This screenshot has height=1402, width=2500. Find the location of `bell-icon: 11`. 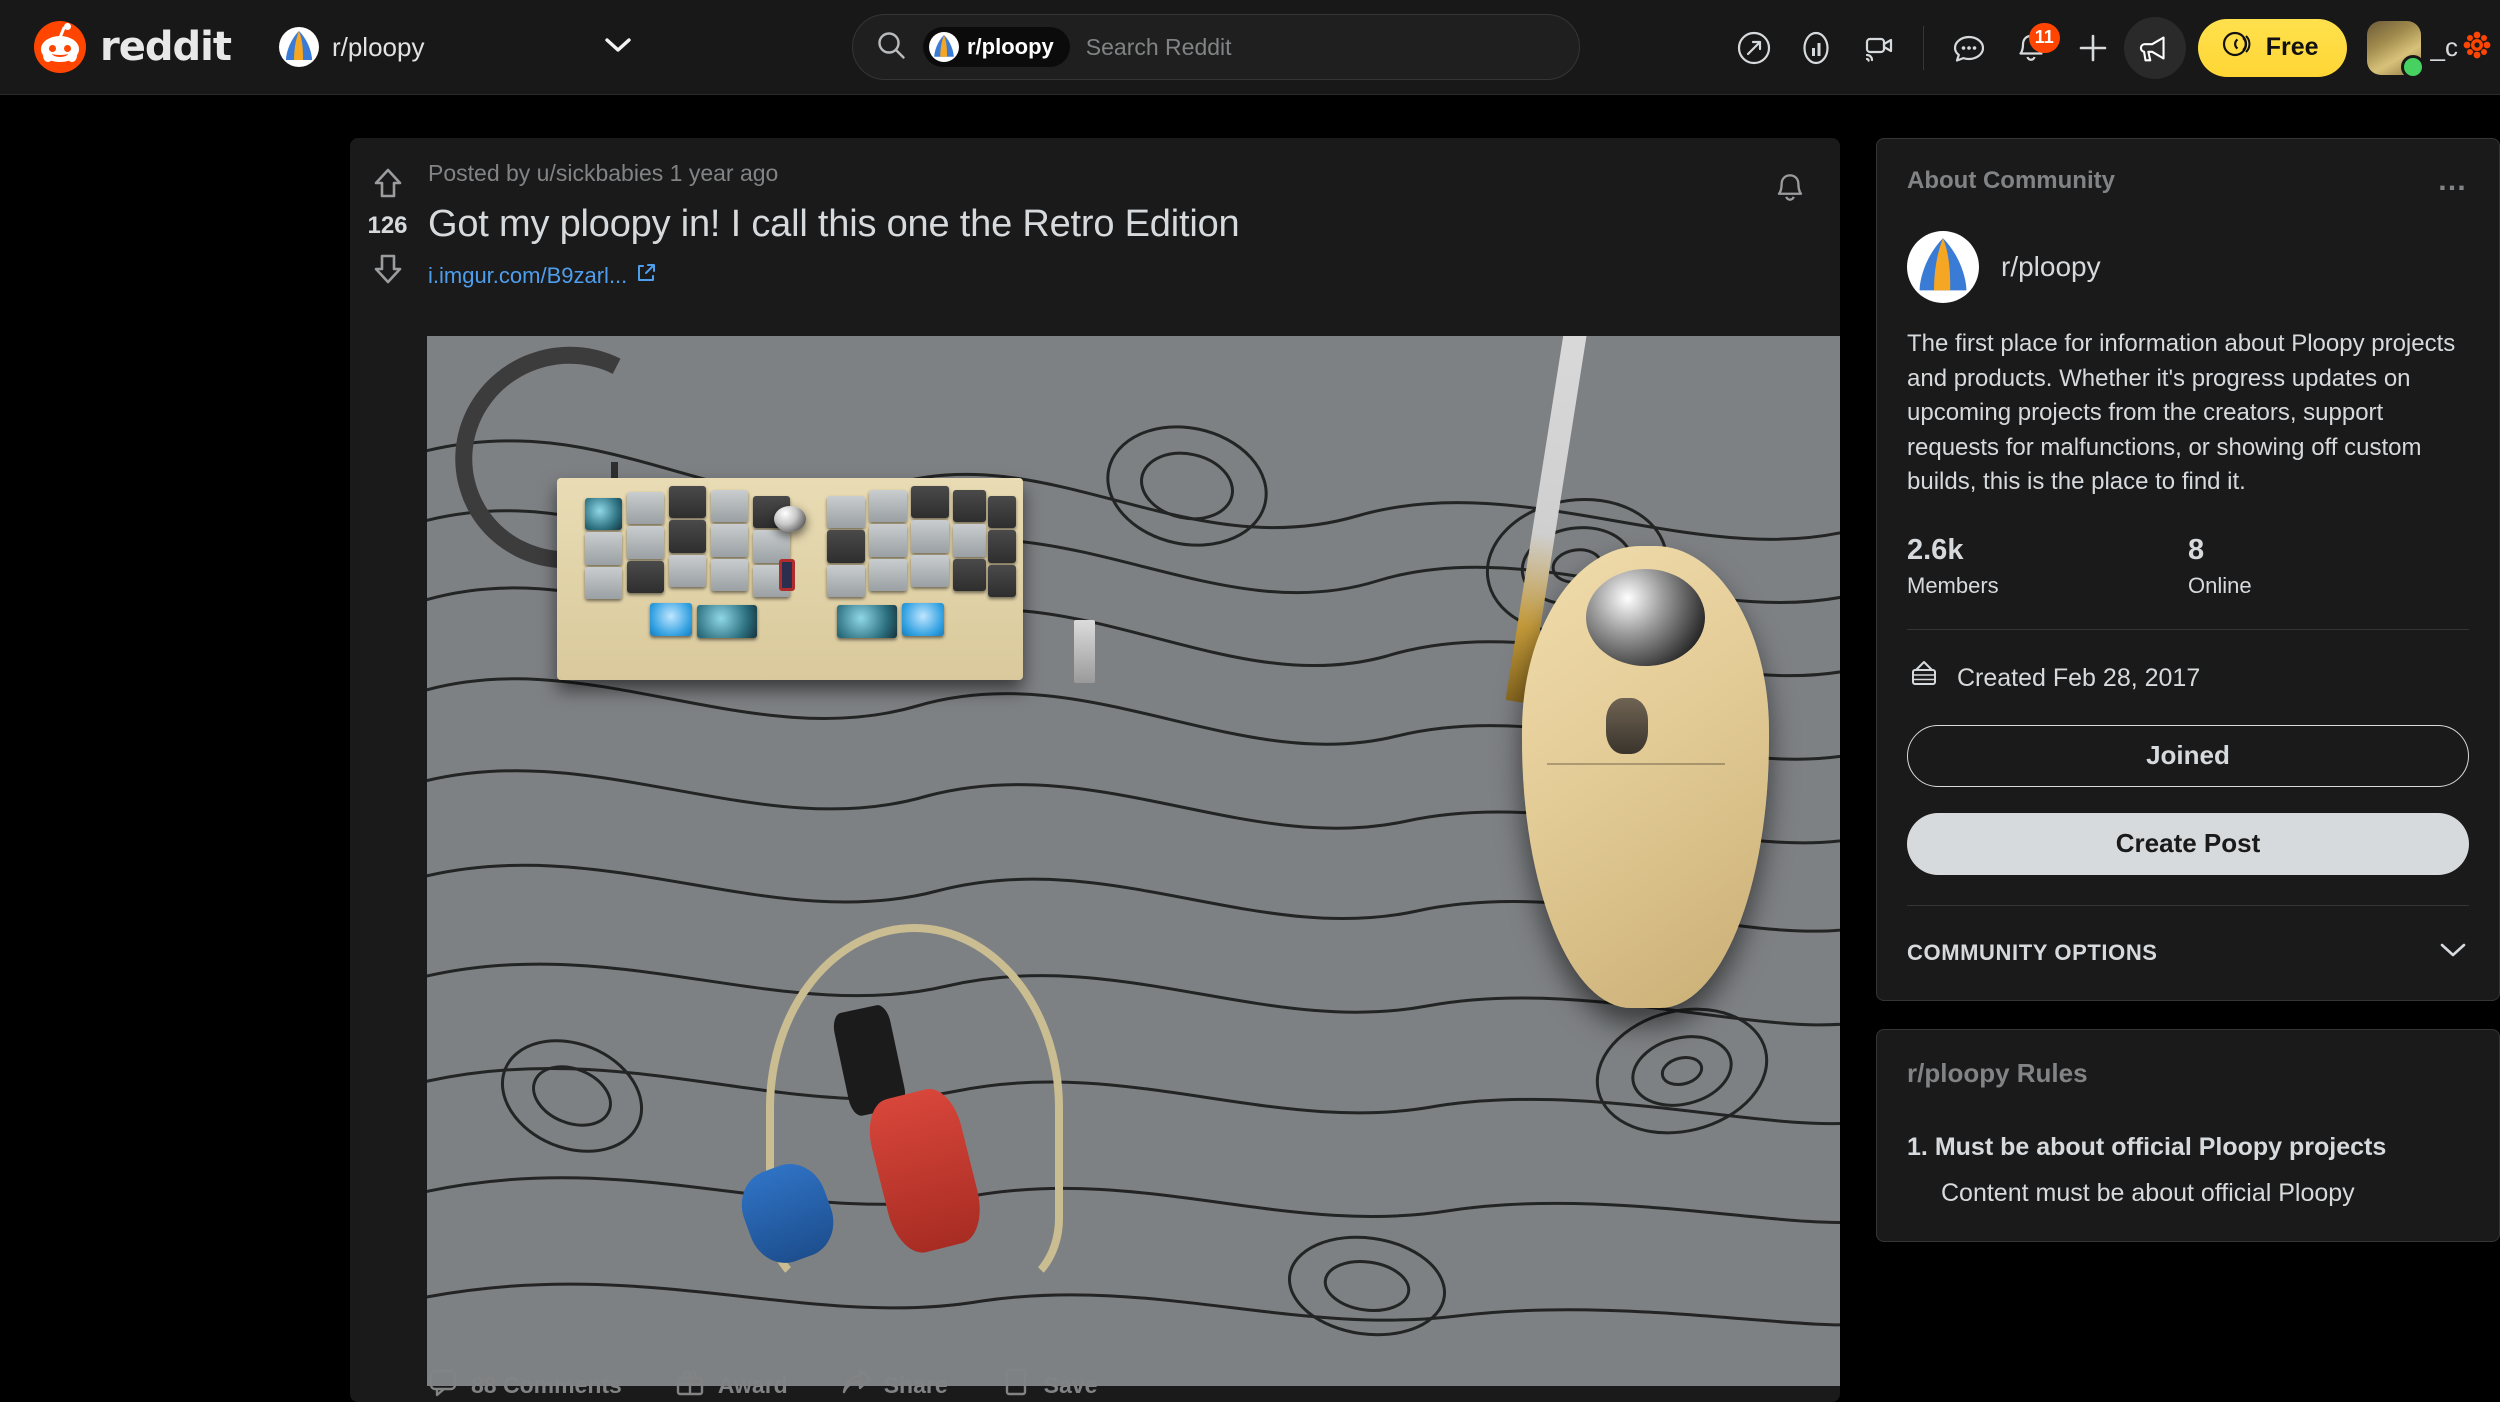

bell-icon: 11 is located at coordinates (2031, 48).